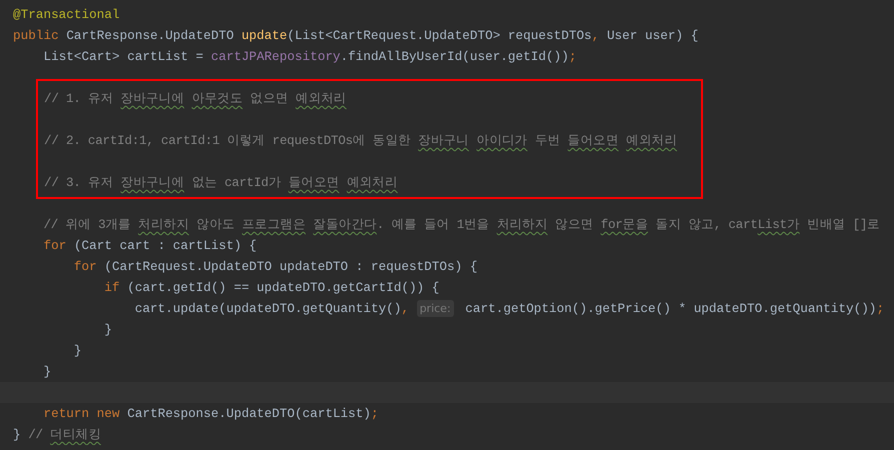 Image resolution: width=894 pixels, height=450 pixels. What do you see at coordinates (674, 309) in the screenshot?
I see `code-line: cart.getOption().getPrice() * updateDTO.getQuantity());` at bounding box center [674, 309].